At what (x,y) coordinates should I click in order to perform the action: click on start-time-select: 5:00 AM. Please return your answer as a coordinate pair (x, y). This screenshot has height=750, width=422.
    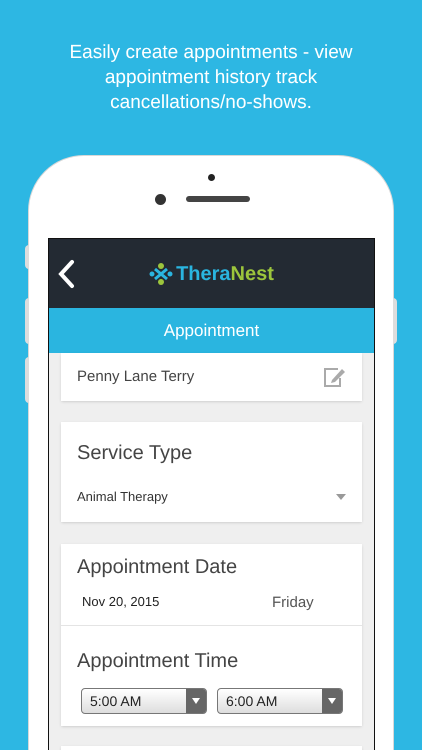
    Looking at the image, I should click on (144, 701).